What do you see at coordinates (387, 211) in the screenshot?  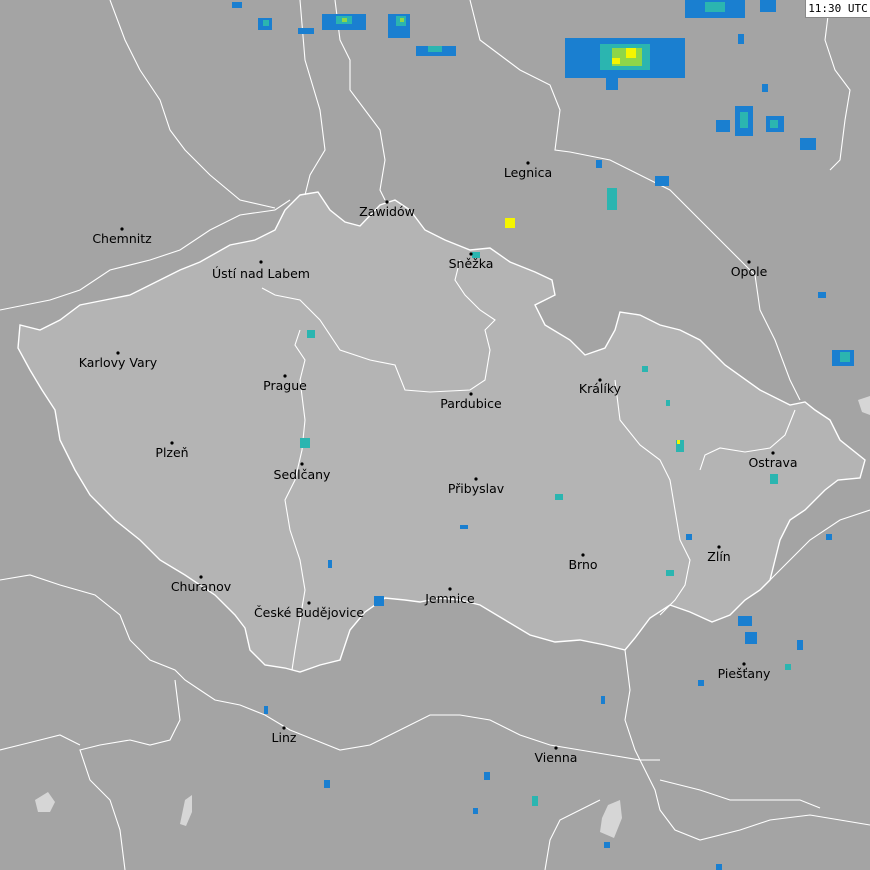 I see `city-label-zawidow: Zawidów` at bounding box center [387, 211].